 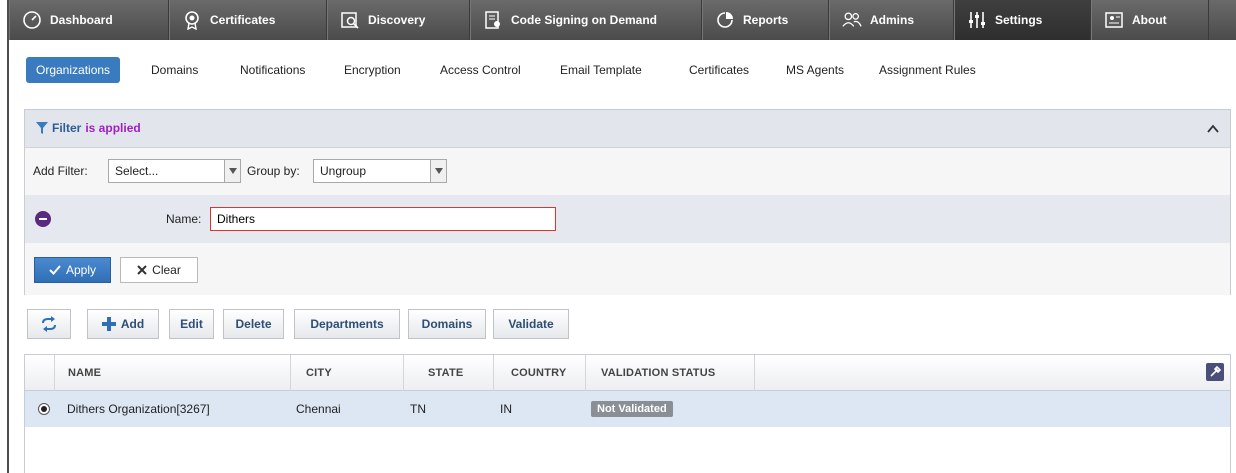 What do you see at coordinates (73, 70) in the screenshot?
I see `tab-organizations: Organizations` at bounding box center [73, 70].